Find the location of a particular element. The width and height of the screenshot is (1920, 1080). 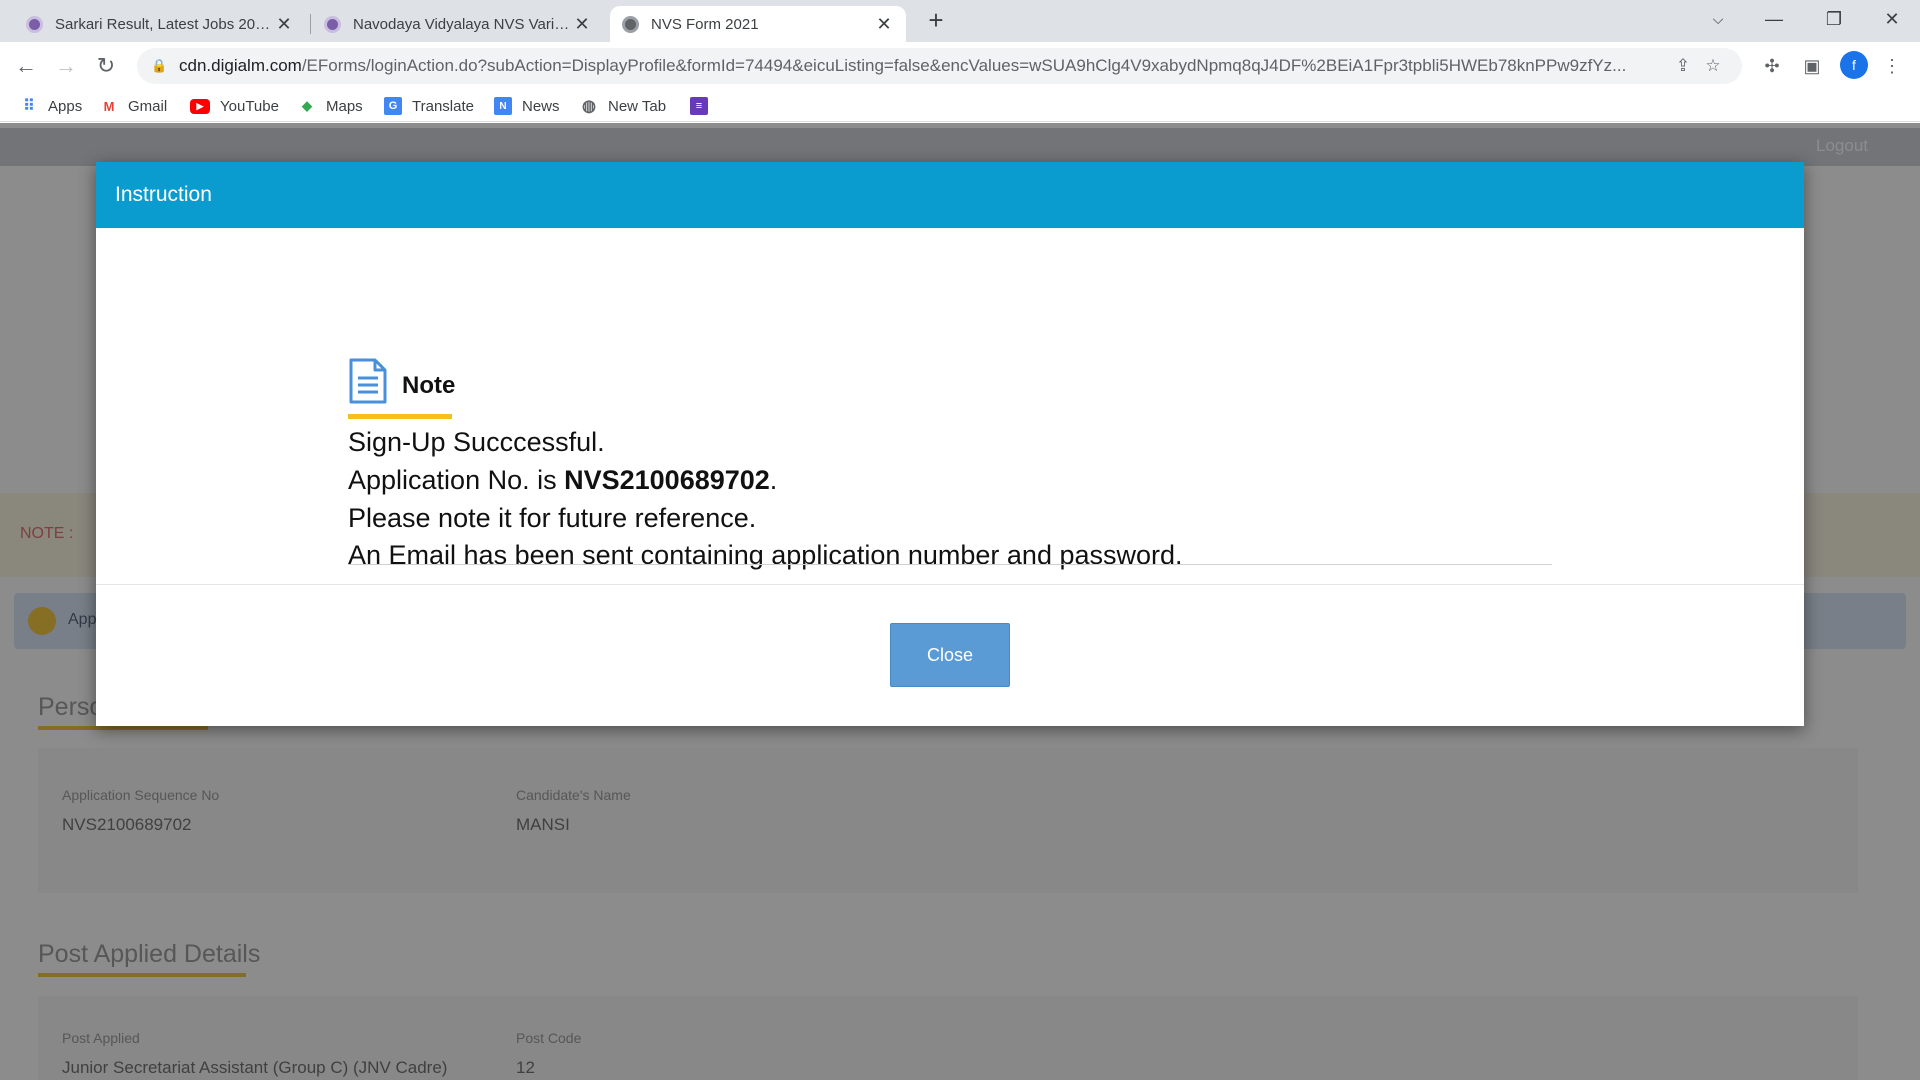

globe-icon: ◍ is located at coordinates (589, 106).